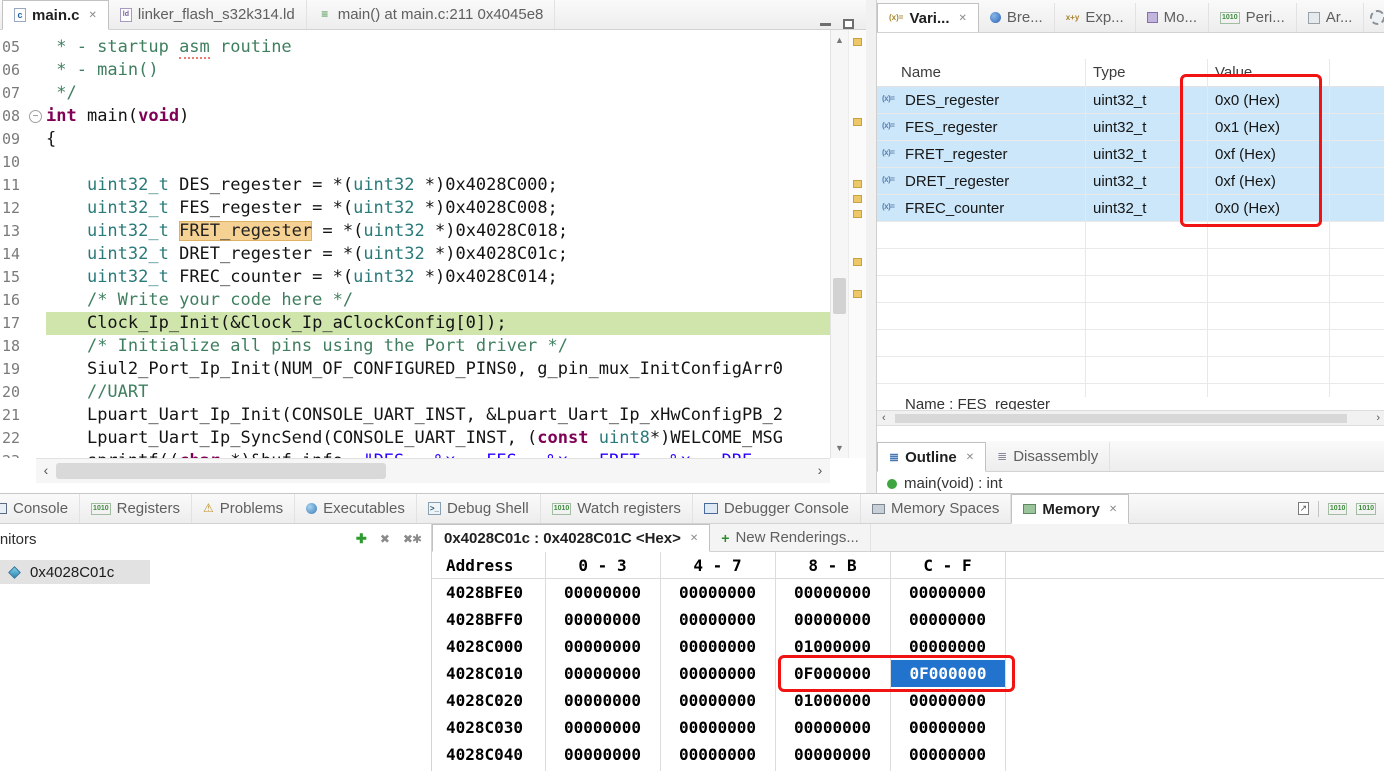  What do you see at coordinates (839, 244) in the screenshot?
I see `editor-vertical-scrollbar: ▲ ▼` at bounding box center [839, 244].